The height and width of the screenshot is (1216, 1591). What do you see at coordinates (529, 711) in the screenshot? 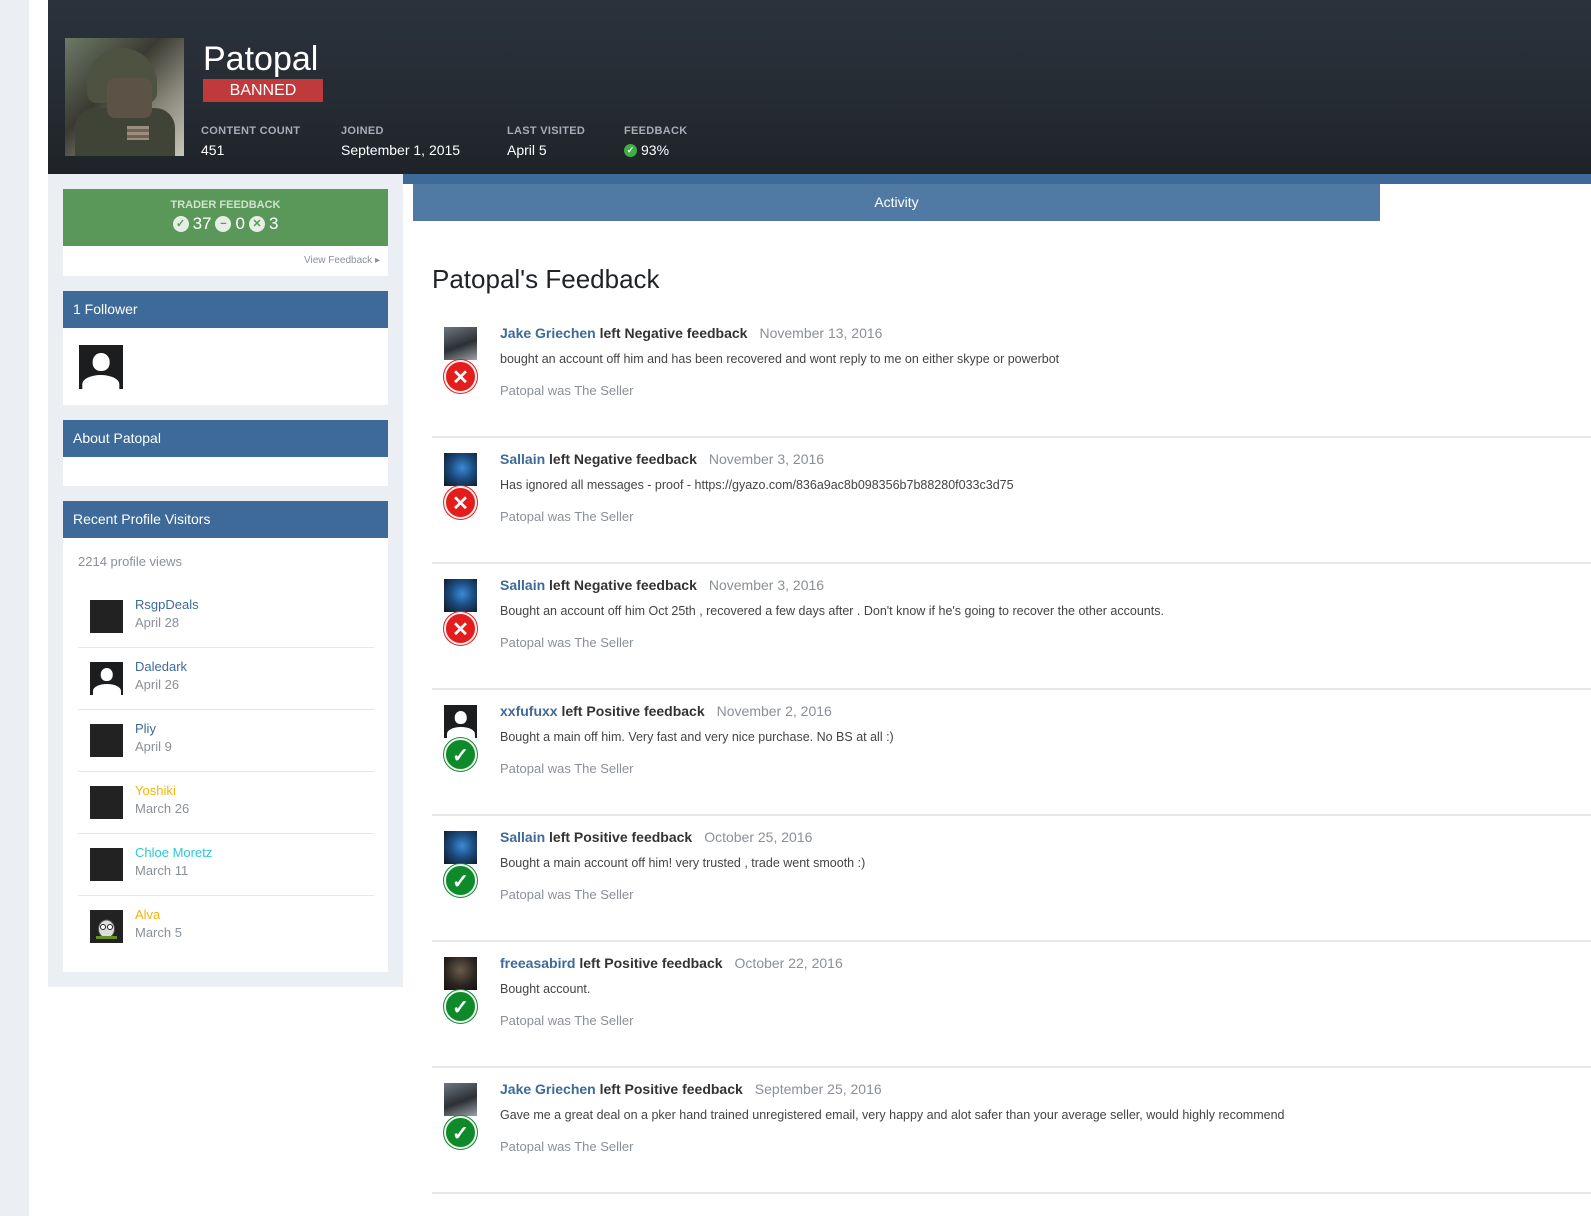
I see `feedback-user: xxfufuxx` at bounding box center [529, 711].